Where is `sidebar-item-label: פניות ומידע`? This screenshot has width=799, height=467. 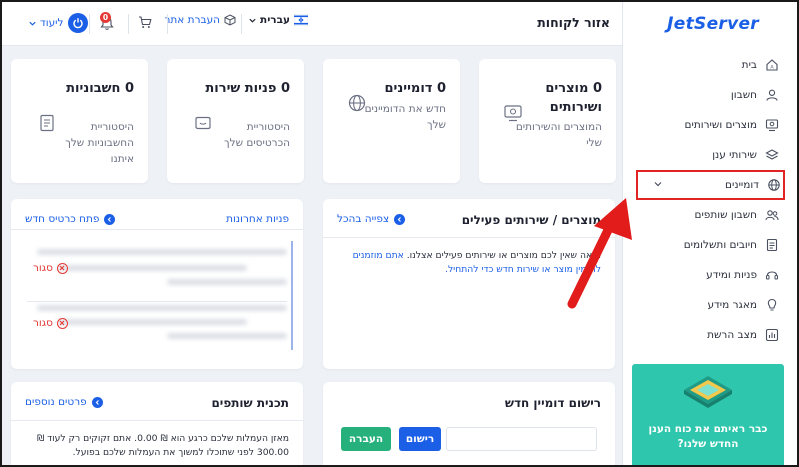
sidebar-item-label: פניות ומידע is located at coordinates (731, 275).